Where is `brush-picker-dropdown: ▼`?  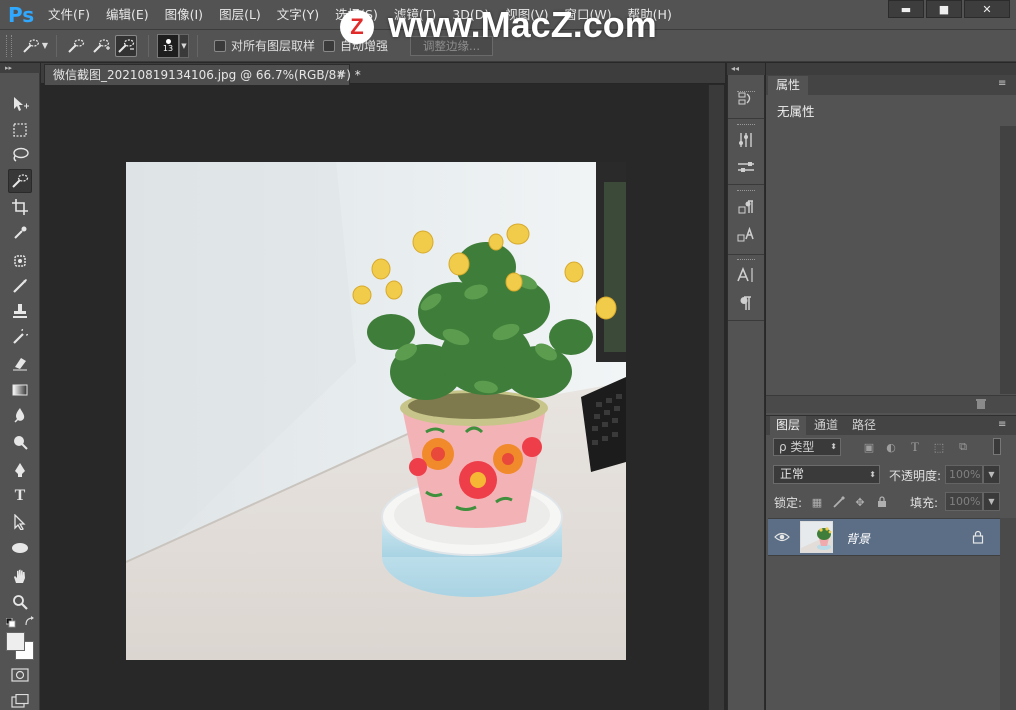
brush-picker-dropdown: ▼ is located at coordinates (184, 45).